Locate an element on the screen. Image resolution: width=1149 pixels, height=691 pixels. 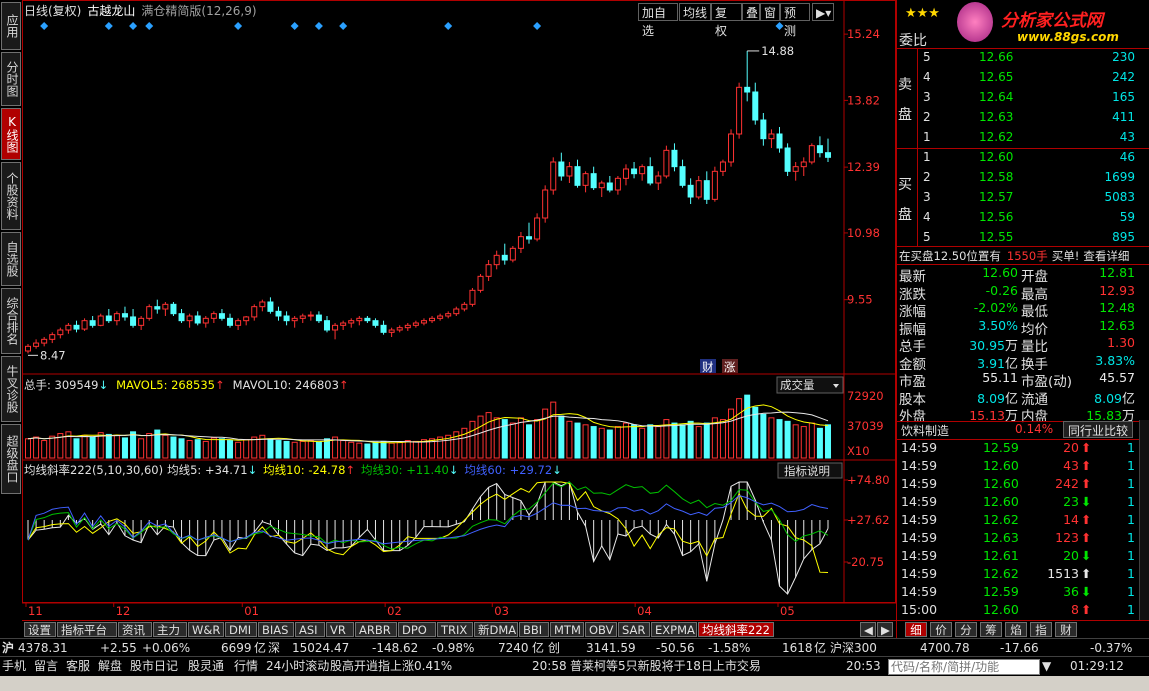
status-item-6: 行情 is located at coordinates (246, 667).